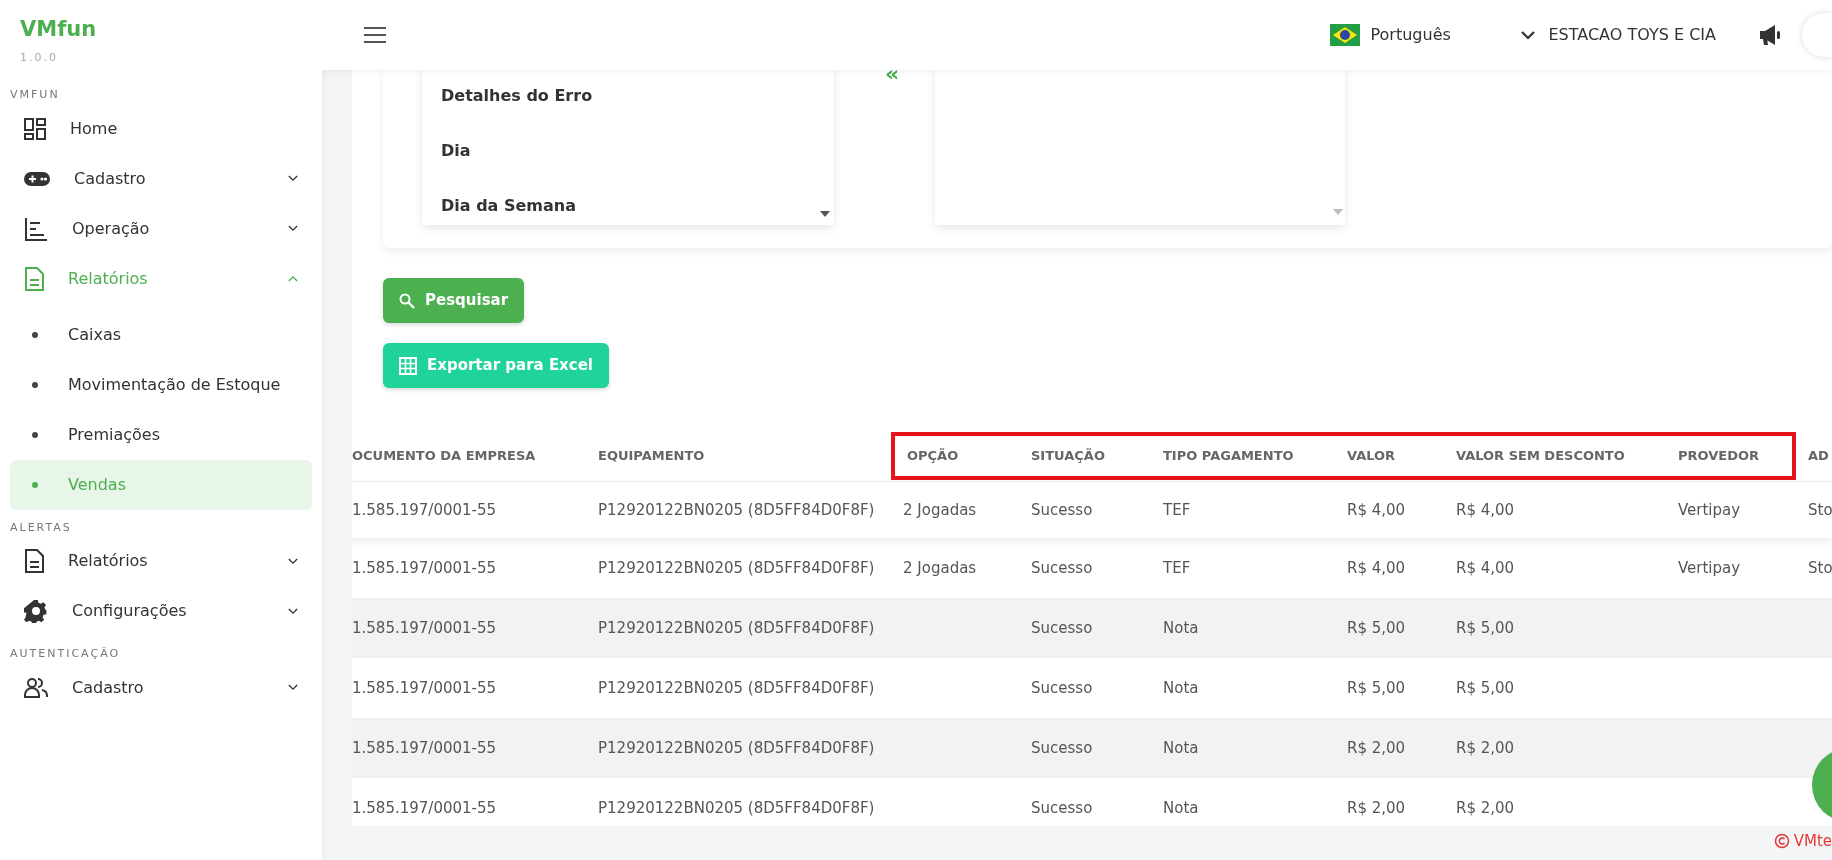 The height and width of the screenshot is (860, 1832). What do you see at coordinates (35, 128) in the screenshot?
I see `dashboard-icon` at bounding box center [35, 128].